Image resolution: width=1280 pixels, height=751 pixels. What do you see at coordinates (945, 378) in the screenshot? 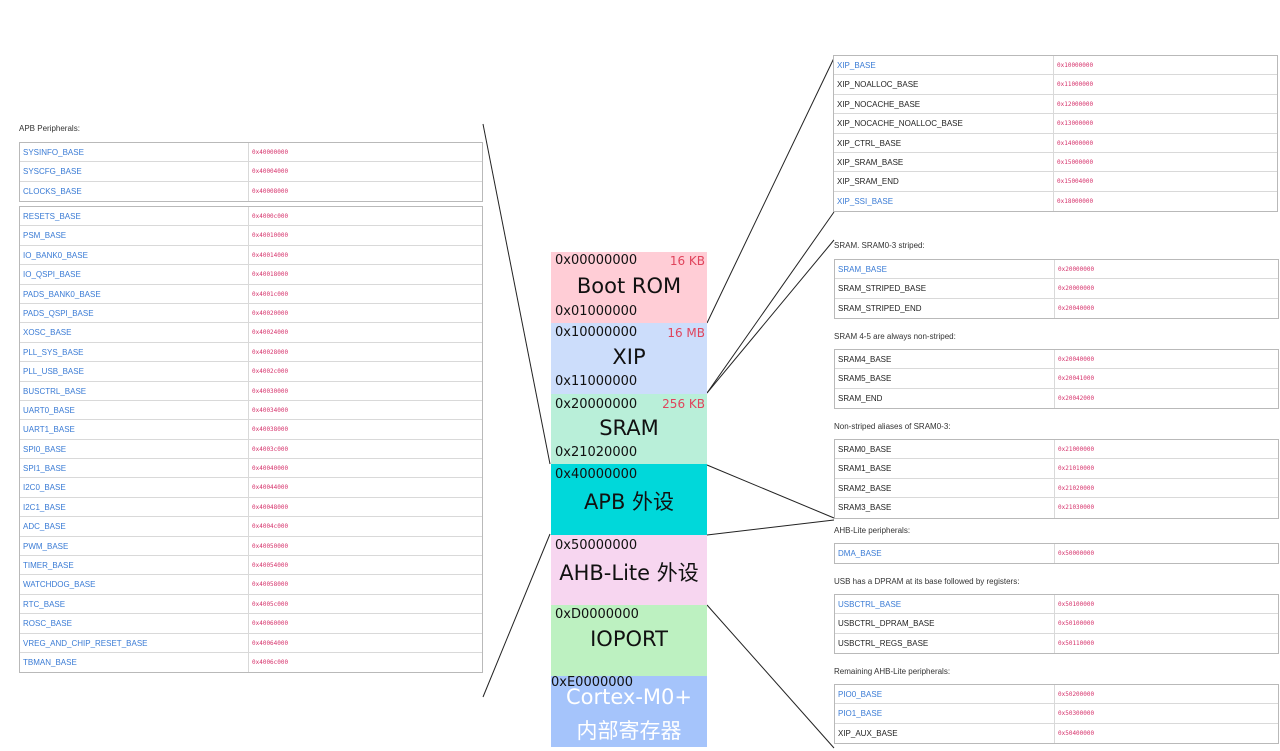
I see `register-name: SRAM5_BASE` at bounding box center [945, 378].